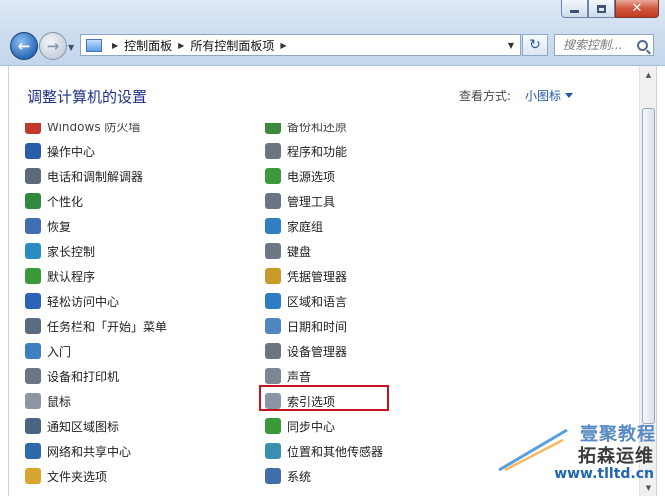  Describe the element at coordinates (569, 95) in the screenshot. I see `chevron-down-icon` at that location.